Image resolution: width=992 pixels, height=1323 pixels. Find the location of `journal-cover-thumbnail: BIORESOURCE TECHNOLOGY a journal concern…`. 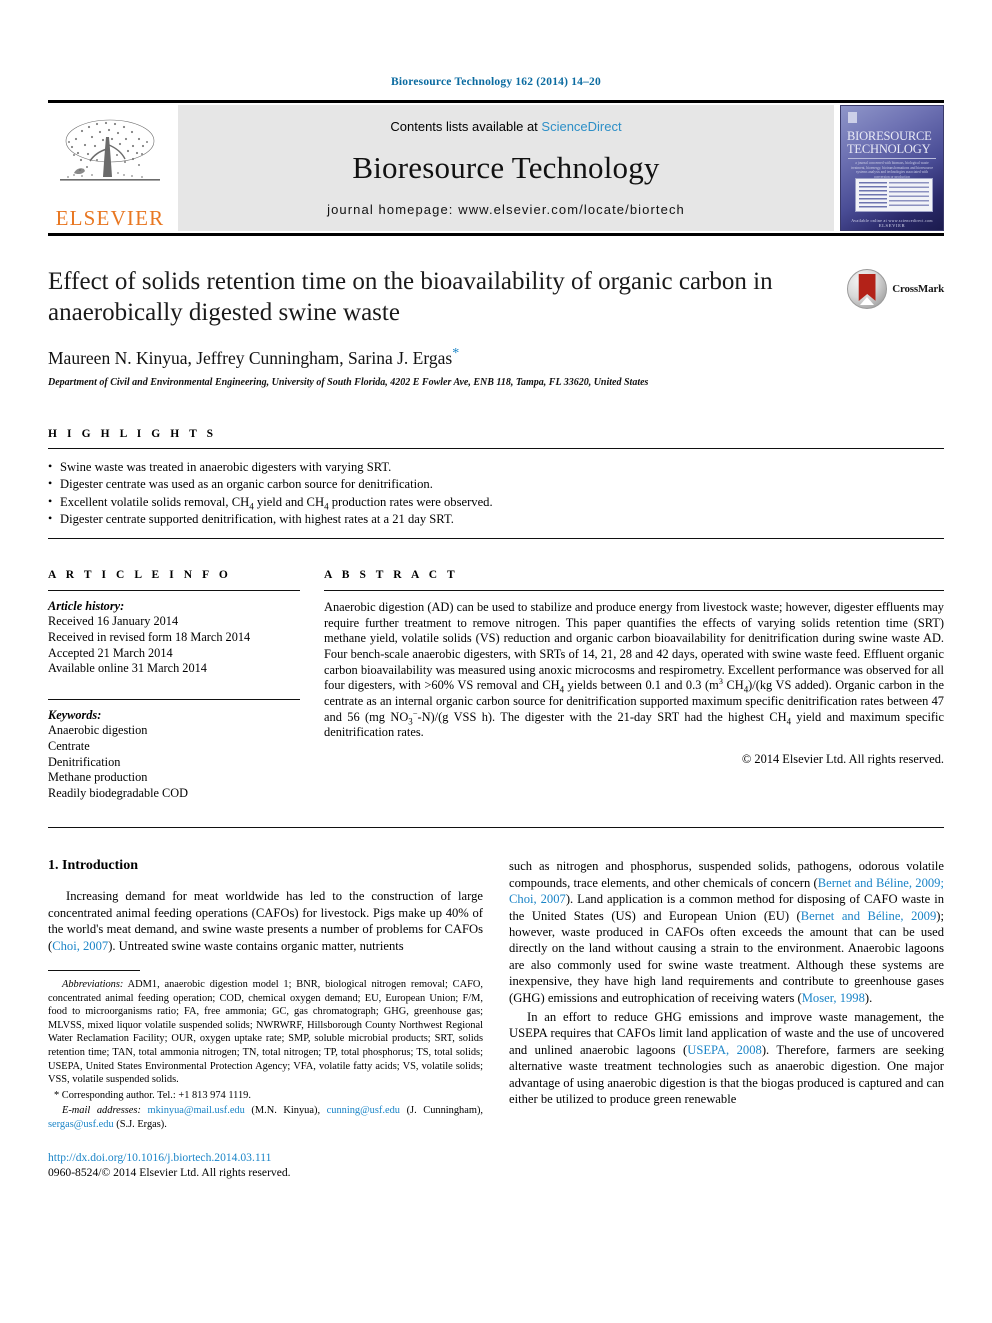

journal-cover-thumbnail: BIORESOURCE TECHNOLOGY a journal concern… is located at coordinates (892, 168).